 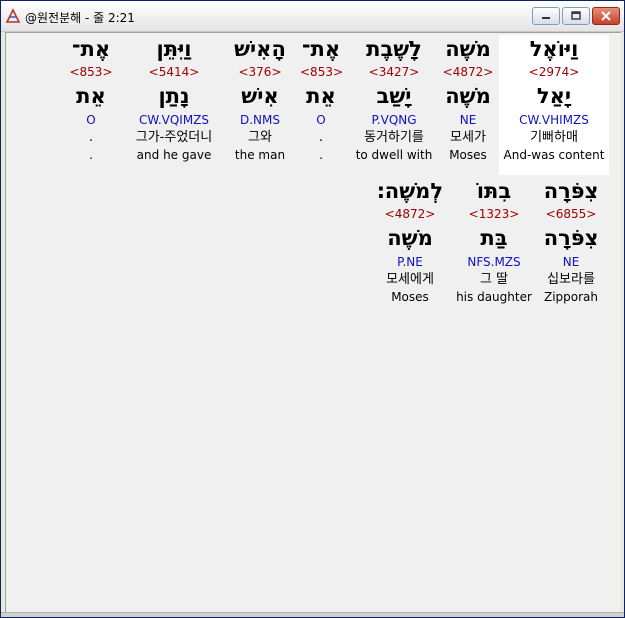 I want to click on close-button, so click(x=606, y=16).